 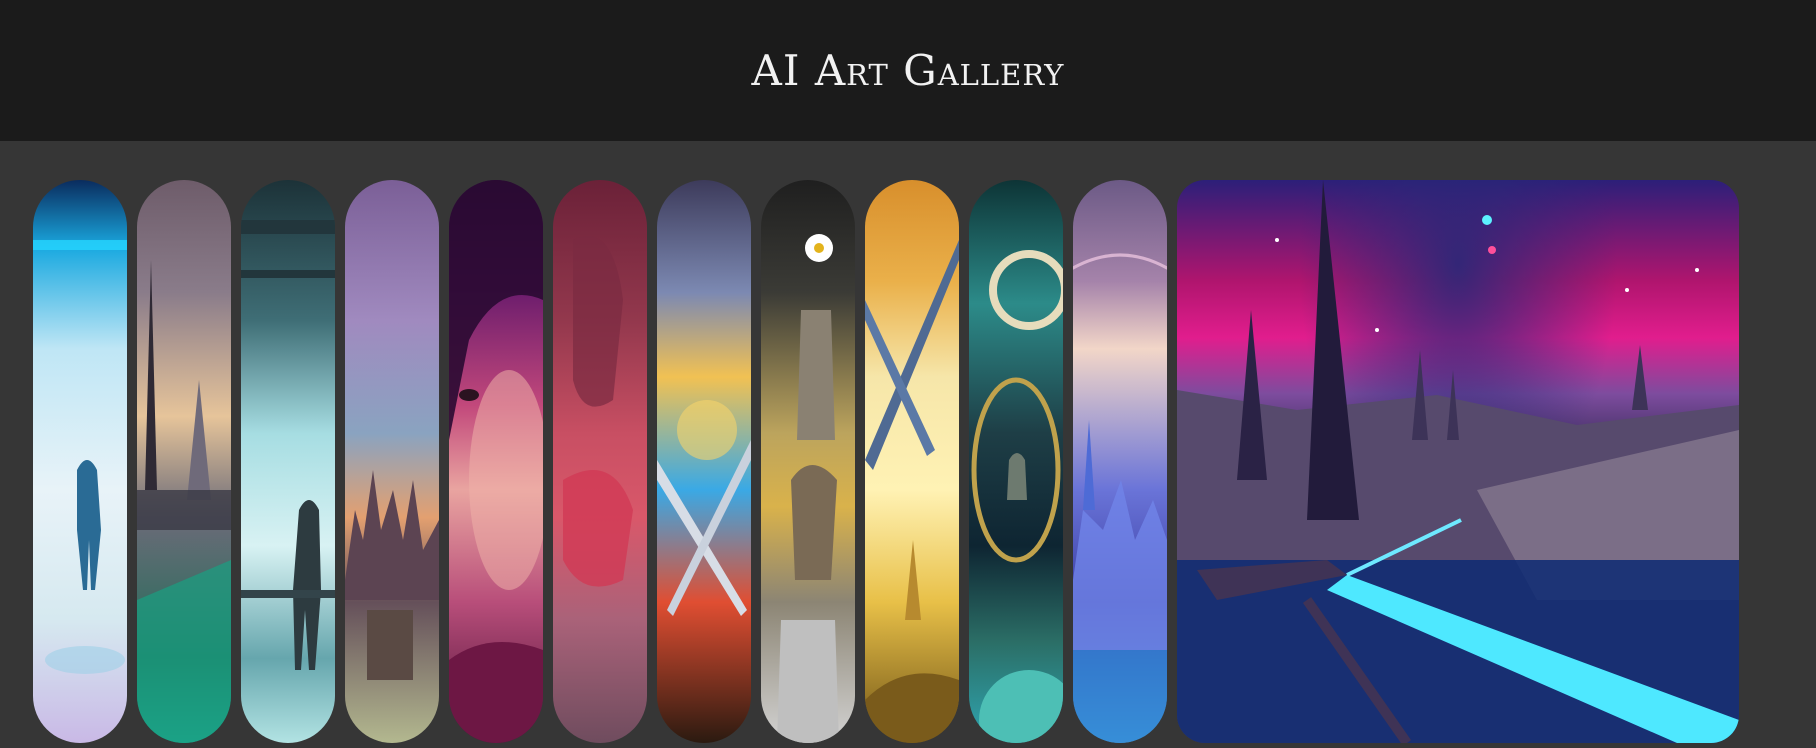 I want to click on page-title: AI Art Gallery, so click(x=908, y=70).